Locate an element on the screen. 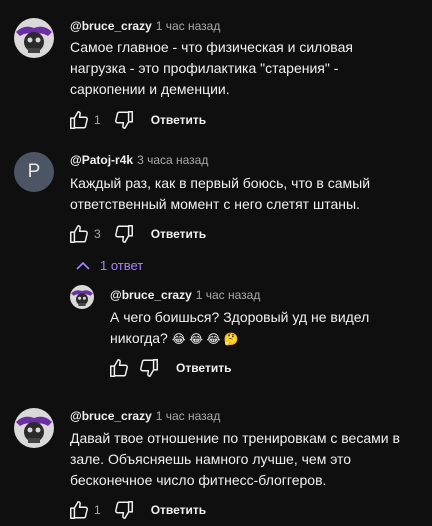  chevron-up-icon is located at coordinates (83, 265).